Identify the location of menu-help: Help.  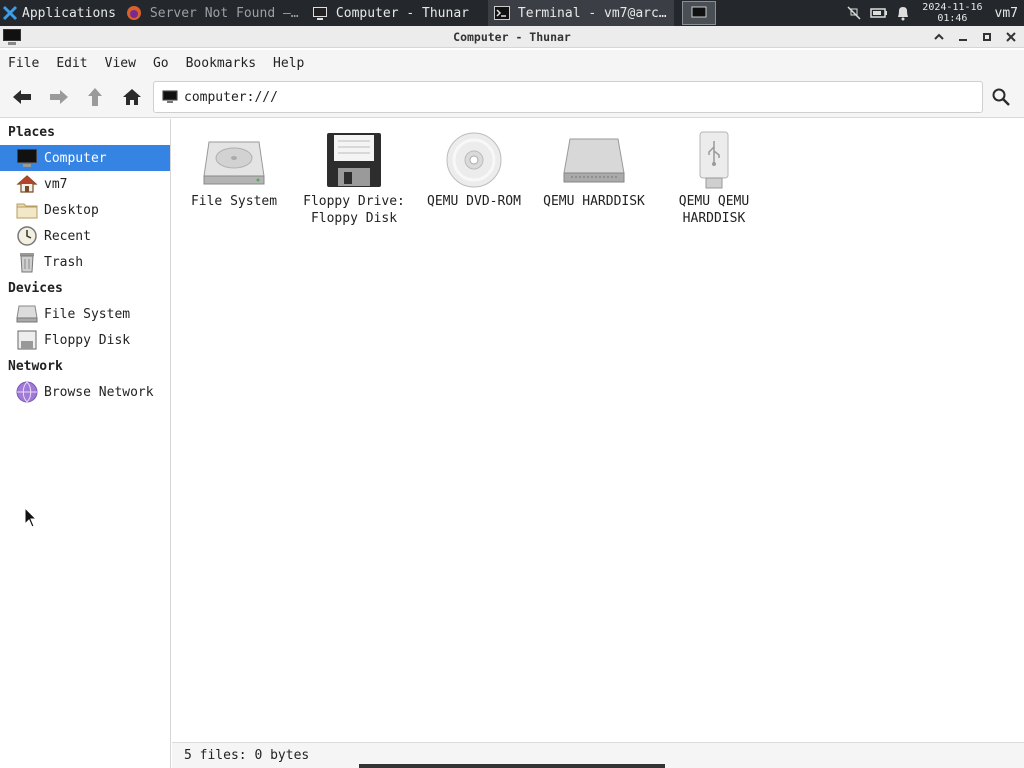
(288, 63).